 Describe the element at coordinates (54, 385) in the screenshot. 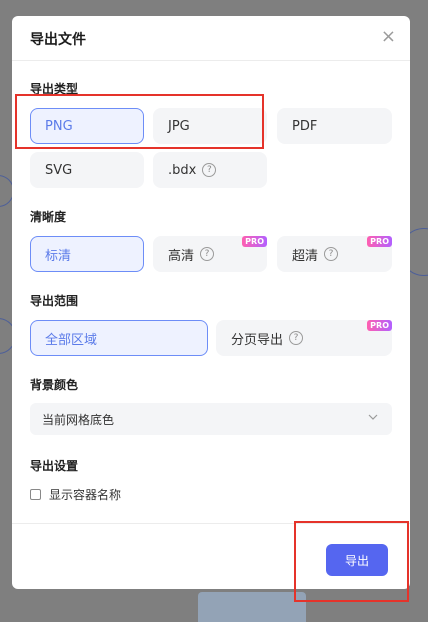

I see `bg-color-label: 背景颜色` at that location.